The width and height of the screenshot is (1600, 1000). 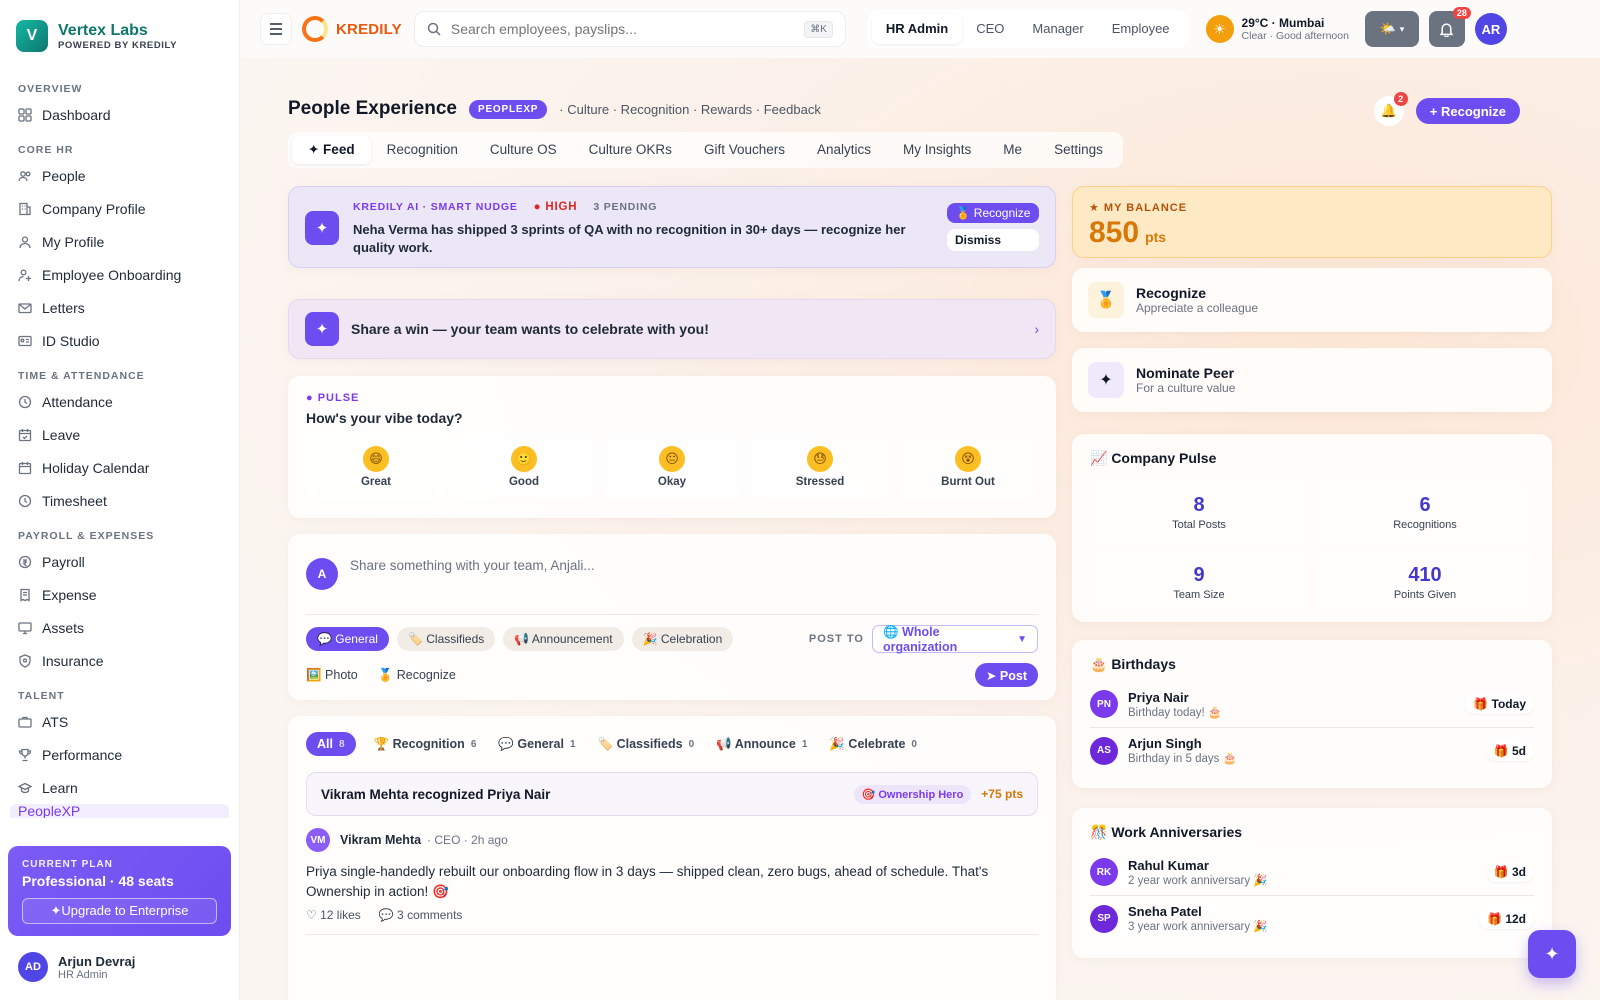 I want to click on sweat-face-icon: 😓, so click(x=820, y=459).